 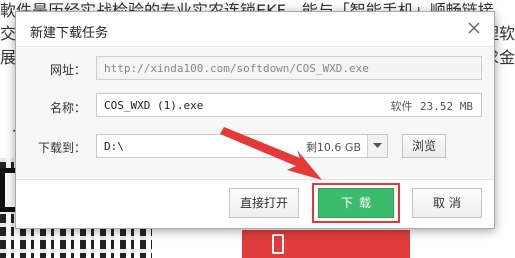 I want to click on dir-dropdown-button, so click(x=377, y=146).